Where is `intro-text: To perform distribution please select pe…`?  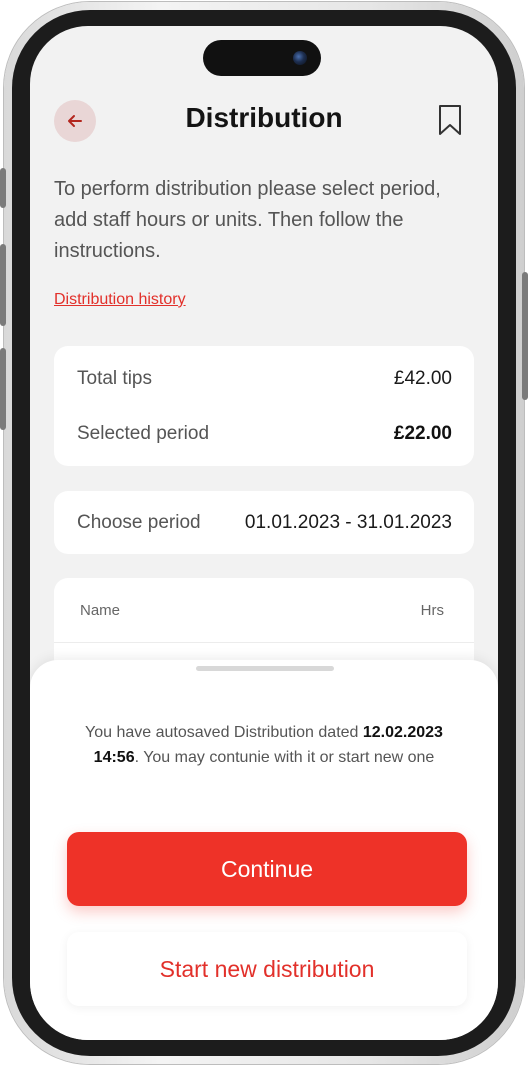
intro-text: To perform distribution please select pe… is located at coordinates (247, 220).